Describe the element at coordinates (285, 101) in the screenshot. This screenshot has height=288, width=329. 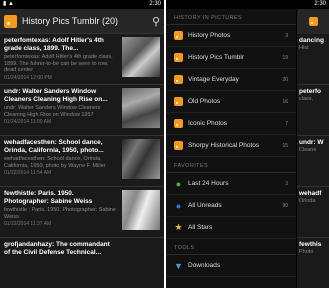
I see `unread-count: 16` at that location.